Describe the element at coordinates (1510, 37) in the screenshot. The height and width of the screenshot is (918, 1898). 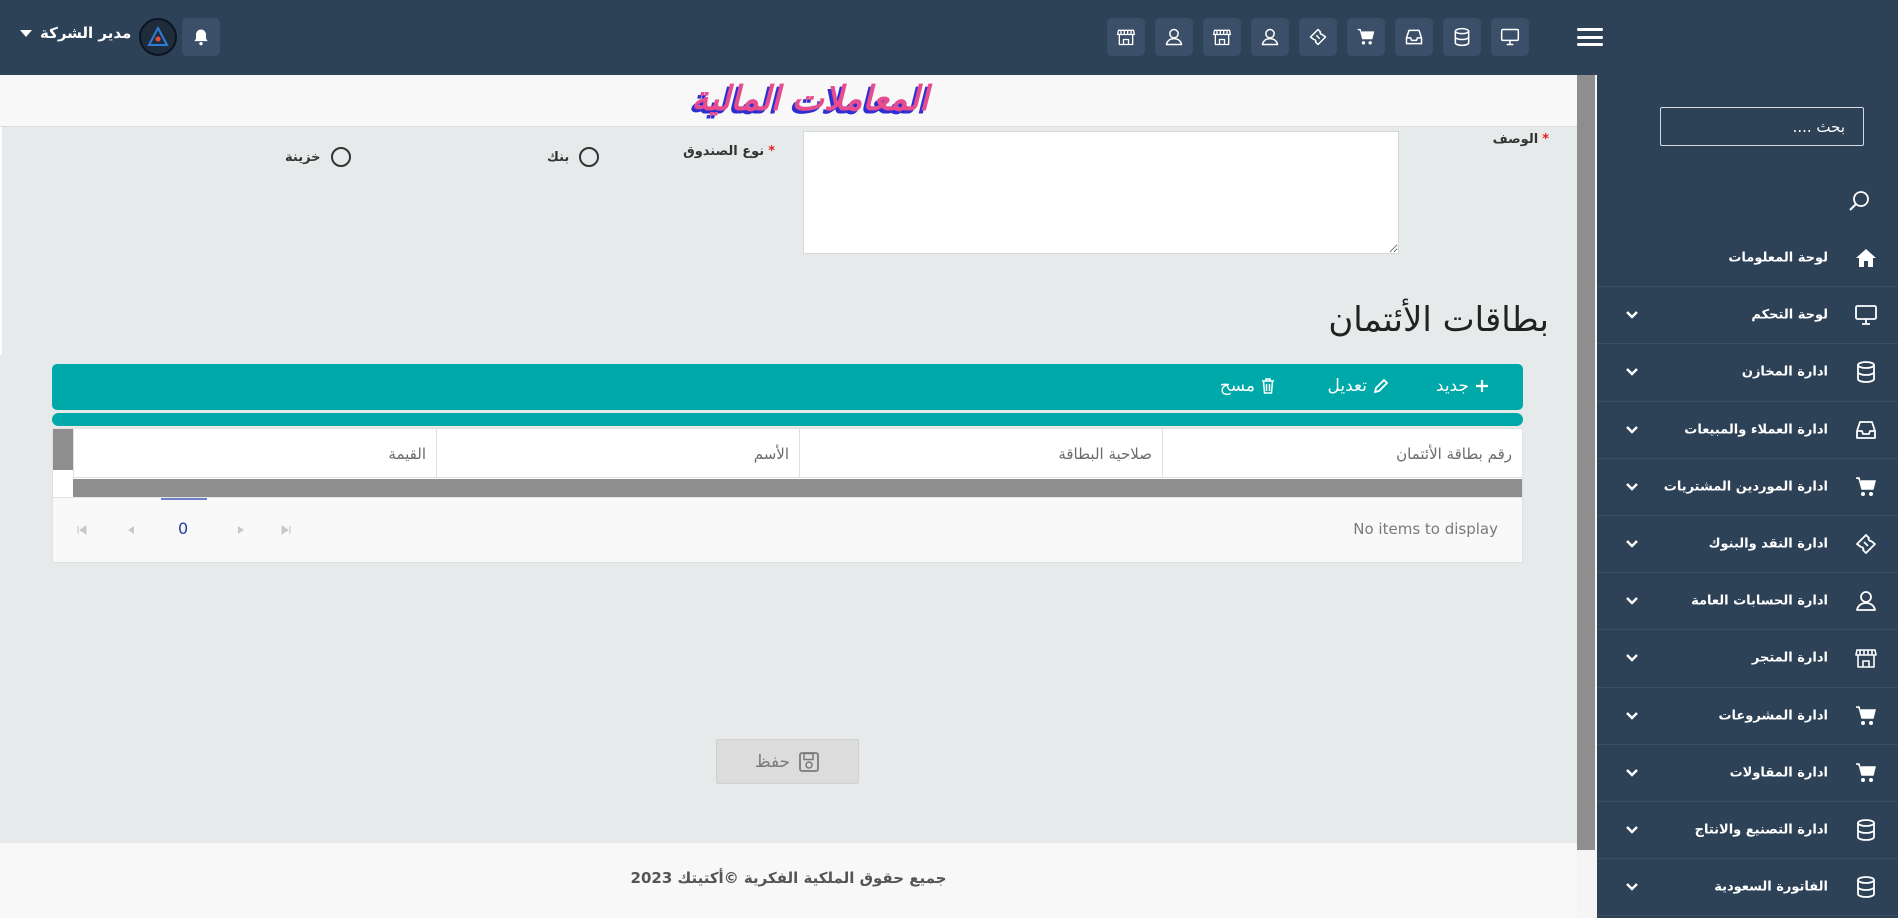
I see `quick-link-monitor-button` at that location.